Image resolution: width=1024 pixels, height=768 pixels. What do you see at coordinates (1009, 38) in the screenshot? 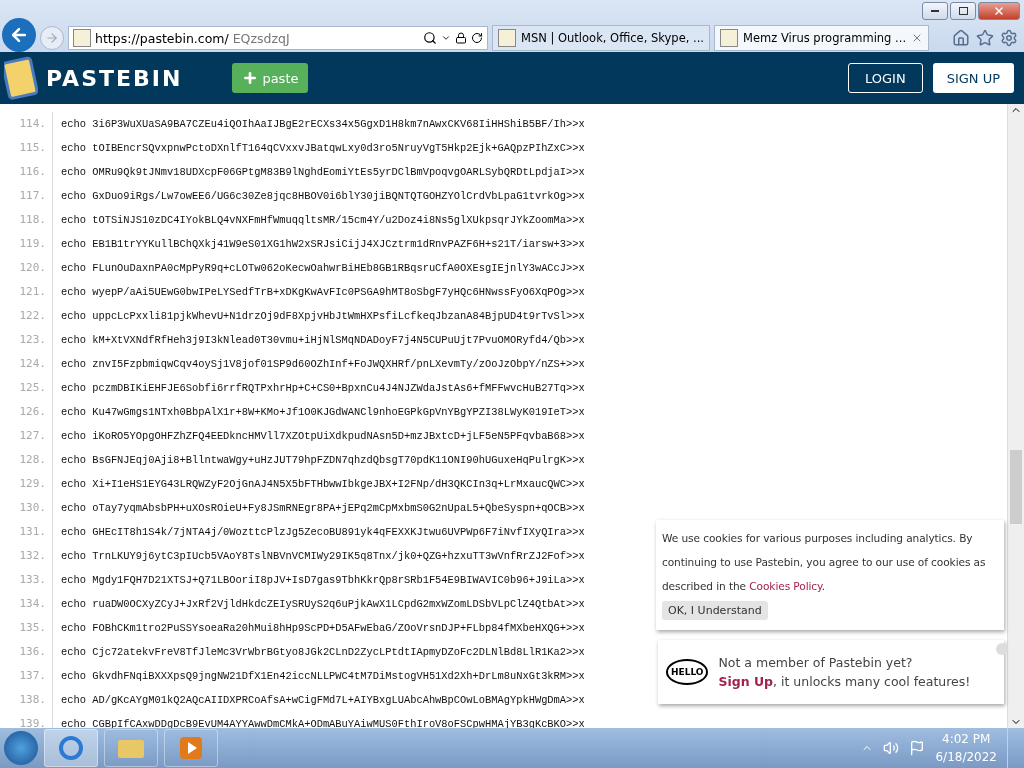
I see `settings-icon` at bounding box center [1009, 38].